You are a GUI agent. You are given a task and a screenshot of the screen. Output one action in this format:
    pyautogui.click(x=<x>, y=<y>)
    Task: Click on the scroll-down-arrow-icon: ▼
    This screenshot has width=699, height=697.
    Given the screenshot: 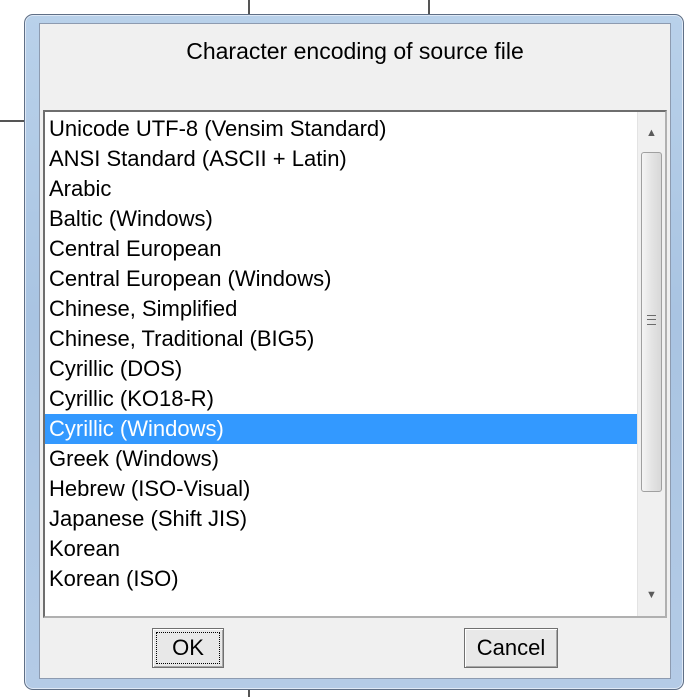 What is the action you would take?
    pyautogui.click(x=651, y=595)
    